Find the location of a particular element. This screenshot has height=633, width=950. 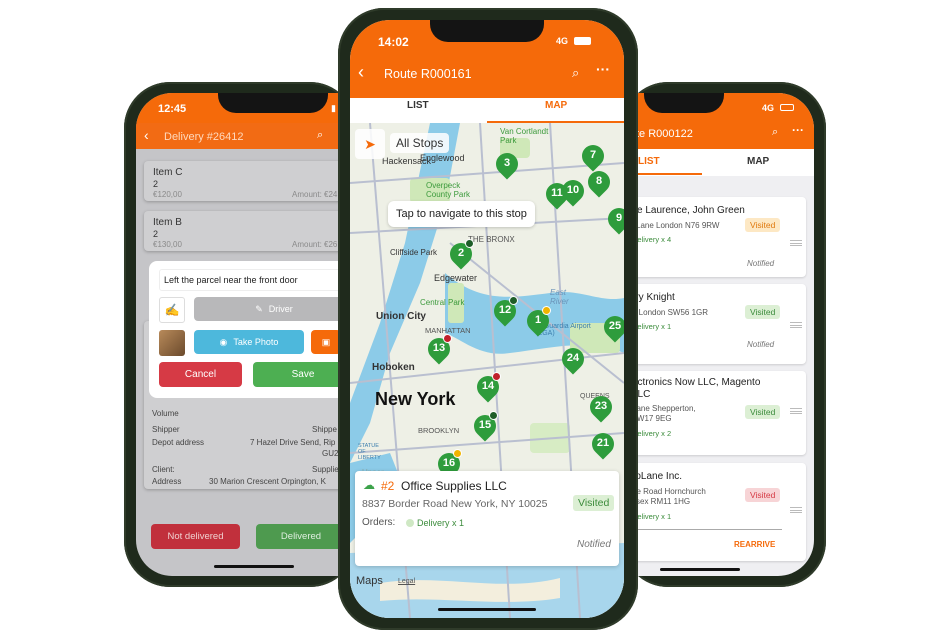

detail-value: 30 Marion Crescent Orpington, K is located at coordinates (267, 481).